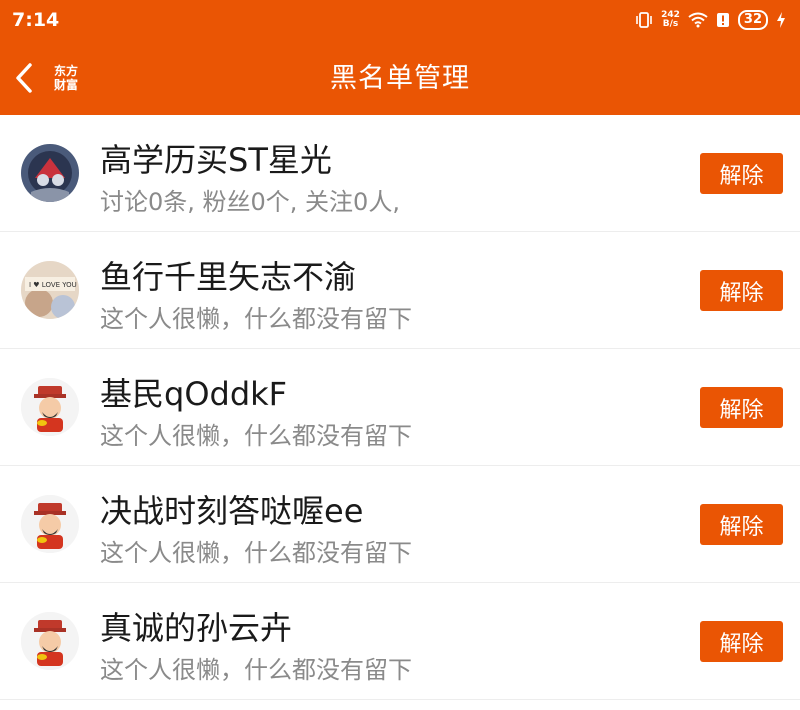 The height and width of the screenshot is (710, 800). I want to click on wifi-icon, so click(698, 20).